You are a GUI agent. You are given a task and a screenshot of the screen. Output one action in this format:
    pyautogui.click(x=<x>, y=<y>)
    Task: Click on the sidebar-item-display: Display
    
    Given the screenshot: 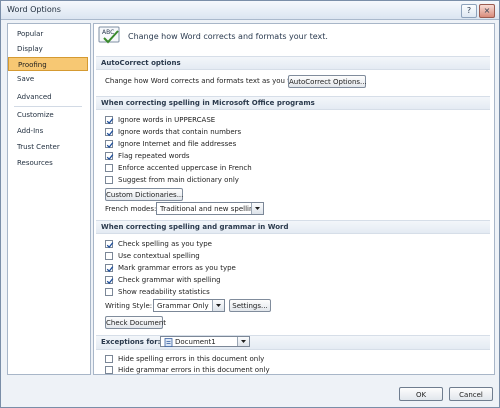 What is the action you would take?
    pyautogui.click(x=48, y=49)
    